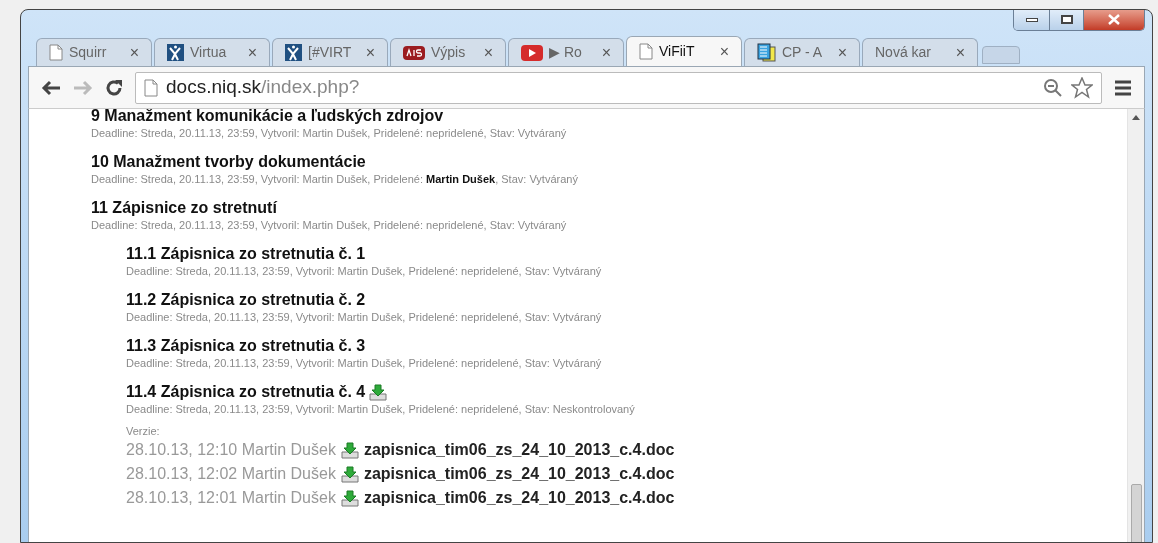 This screenshot has height=543, width=1158. What do you see at coordinates (231, 450) in the screenshot?
I see `version-date-author: 28.10.13, 12:10 Martin Dušek` at bounding box center [231, 450].